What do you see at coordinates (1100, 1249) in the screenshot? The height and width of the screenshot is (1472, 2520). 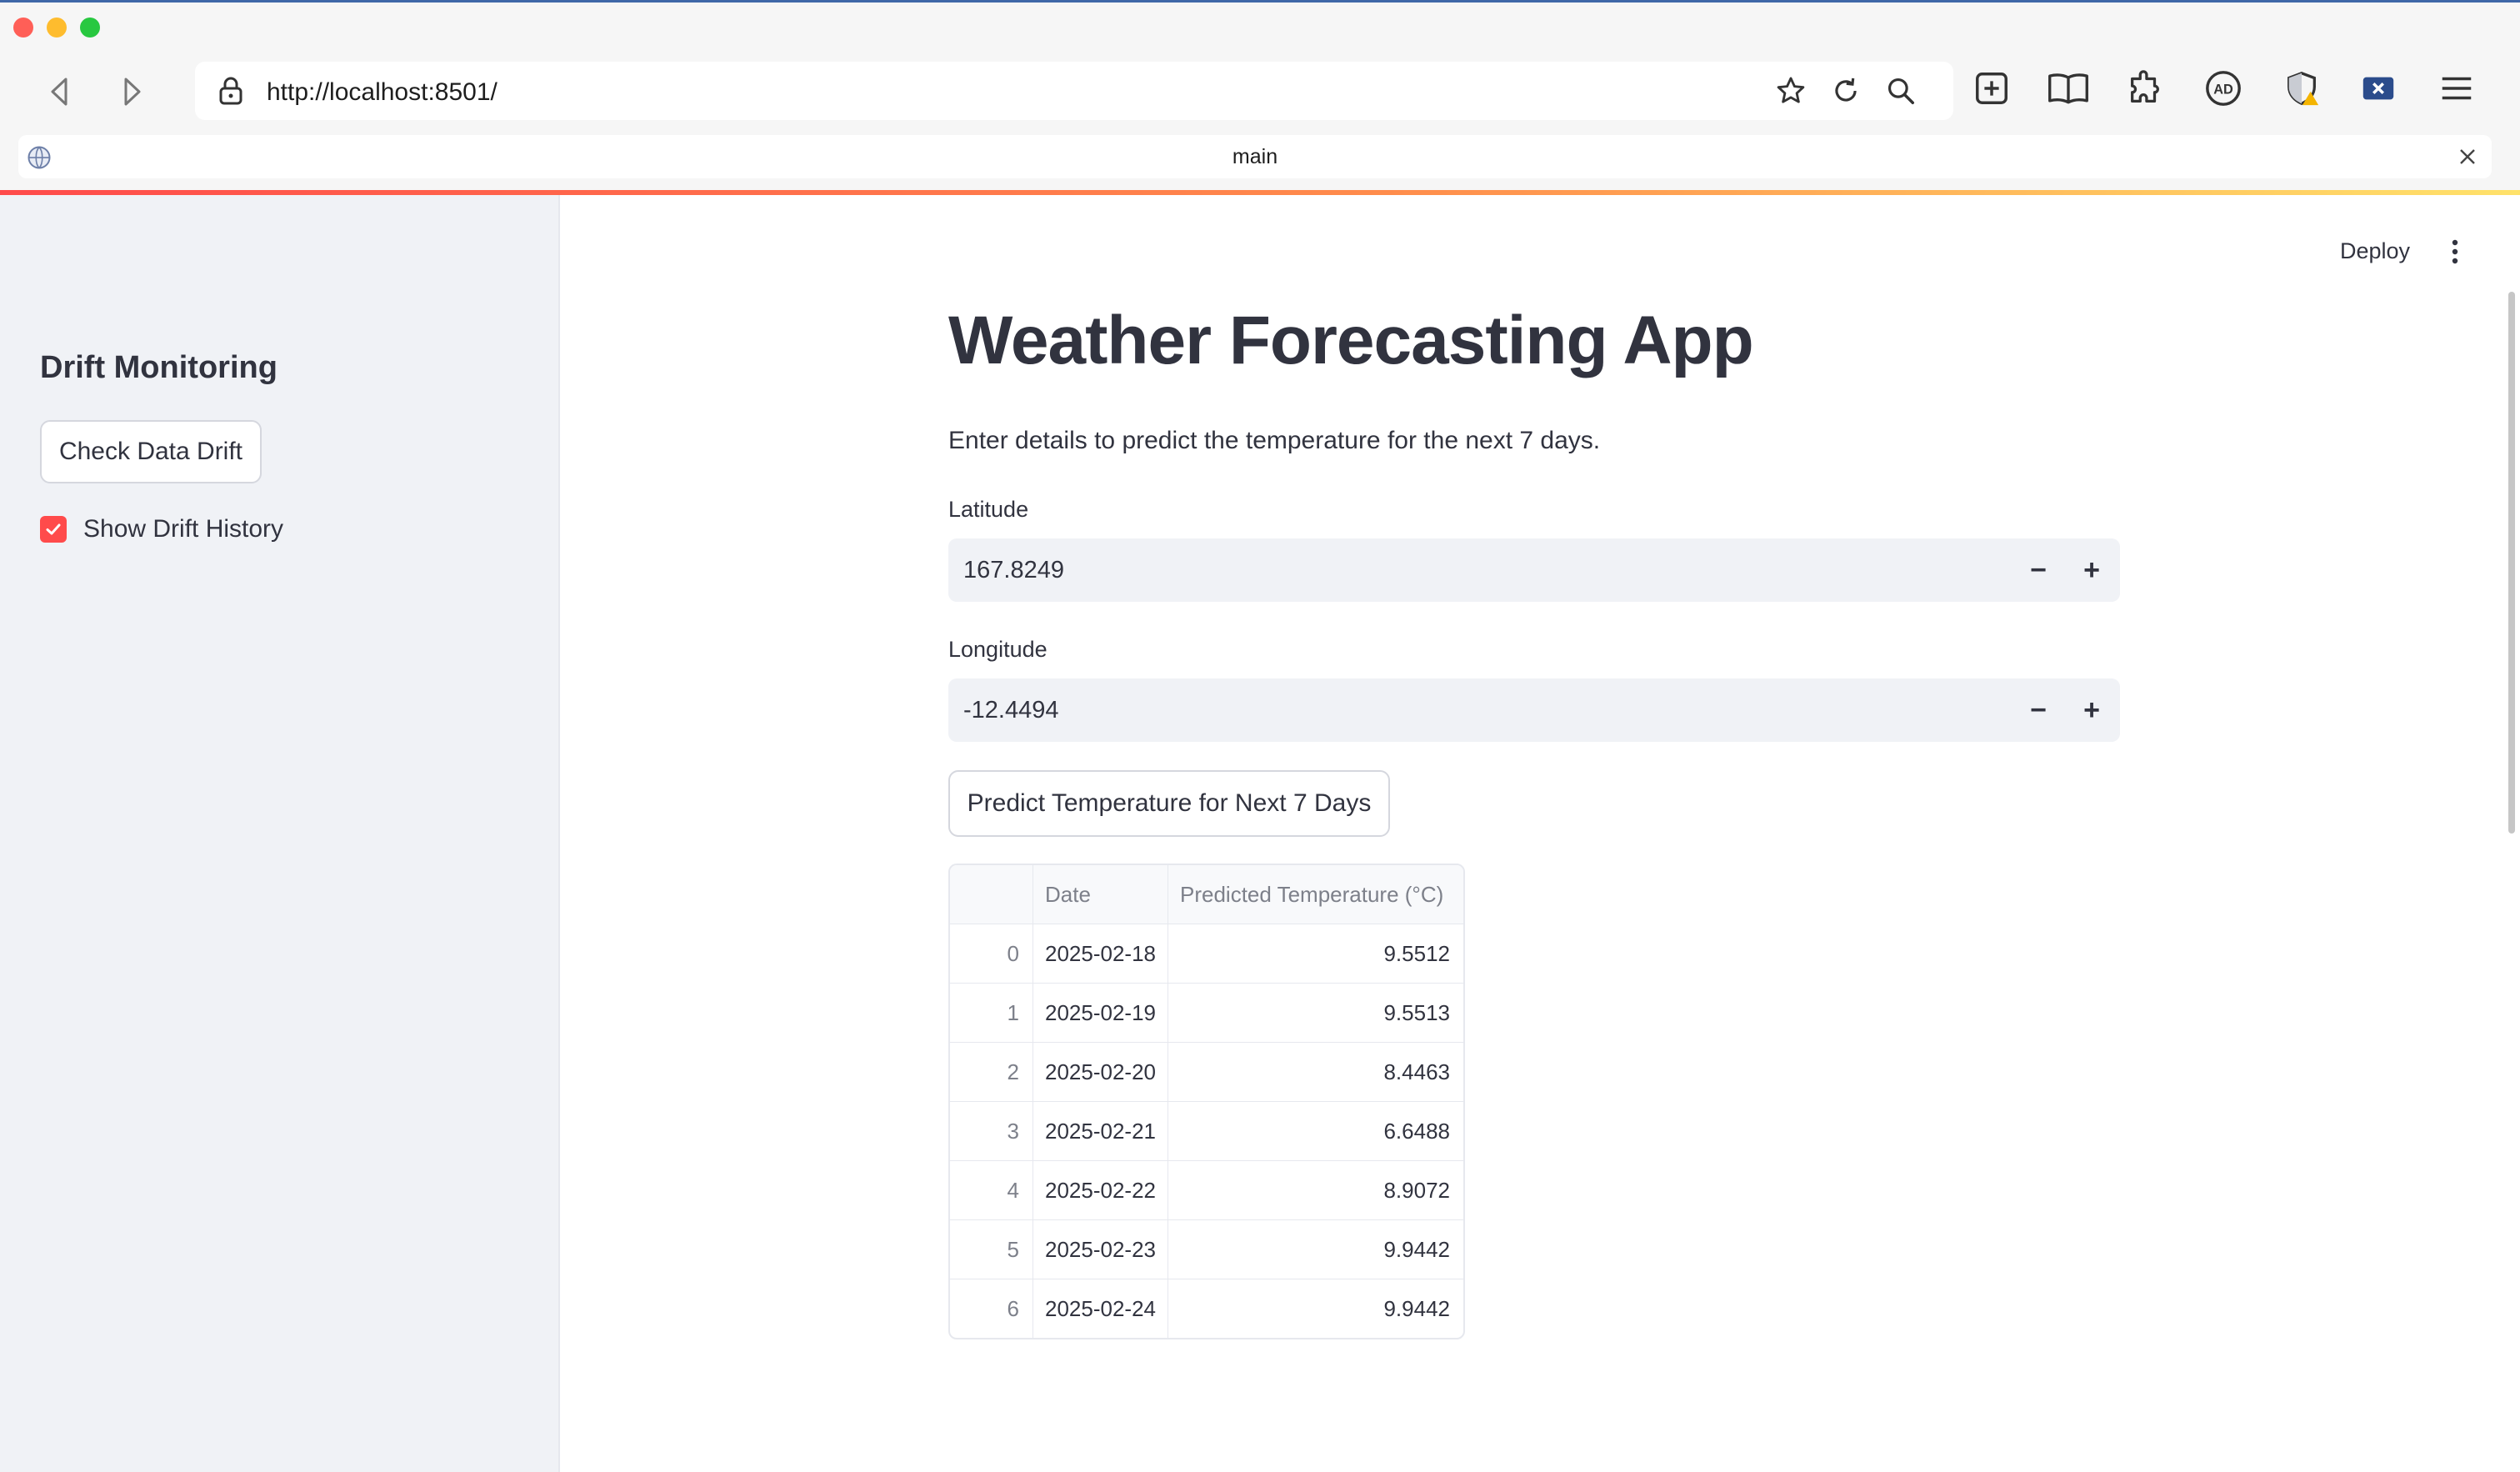 I see `row-date: 2025-02-23` at bounding box center [1100, 1249].